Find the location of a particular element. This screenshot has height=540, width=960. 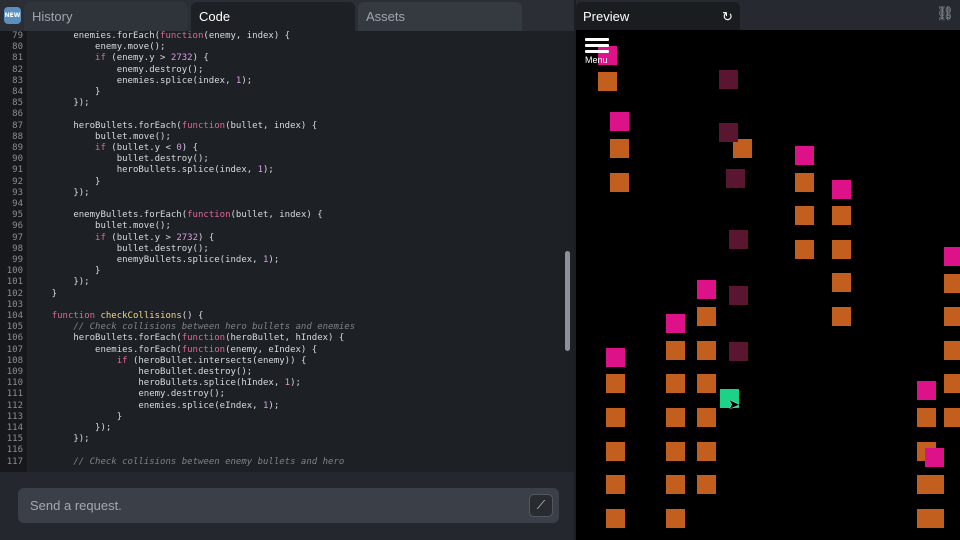

line-number: 105 is located at coordinates (14, 327).